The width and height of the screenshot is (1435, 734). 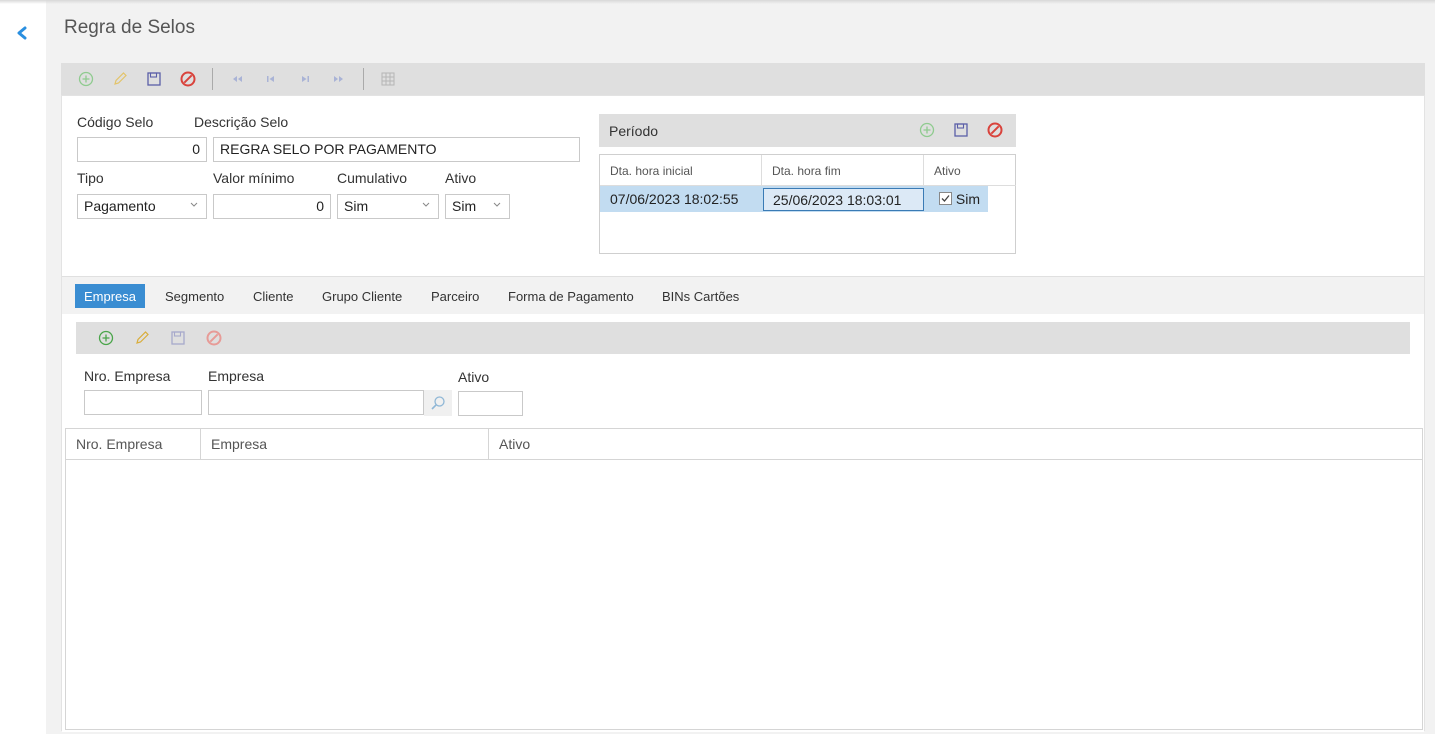 I want to click on grid-view-button, so click(x=388, y=79).